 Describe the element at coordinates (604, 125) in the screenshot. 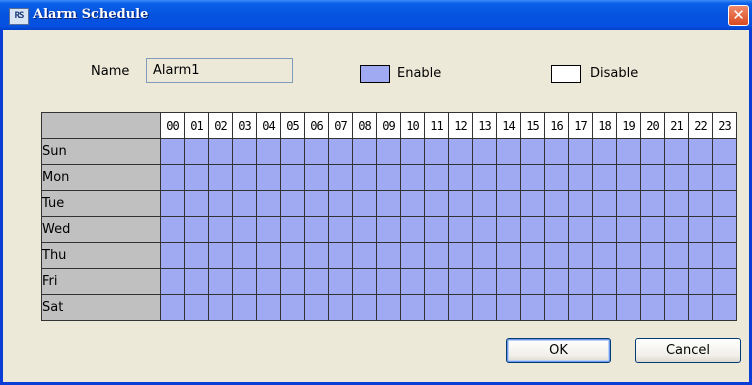

I see `hour-header-18: 18` at that location.